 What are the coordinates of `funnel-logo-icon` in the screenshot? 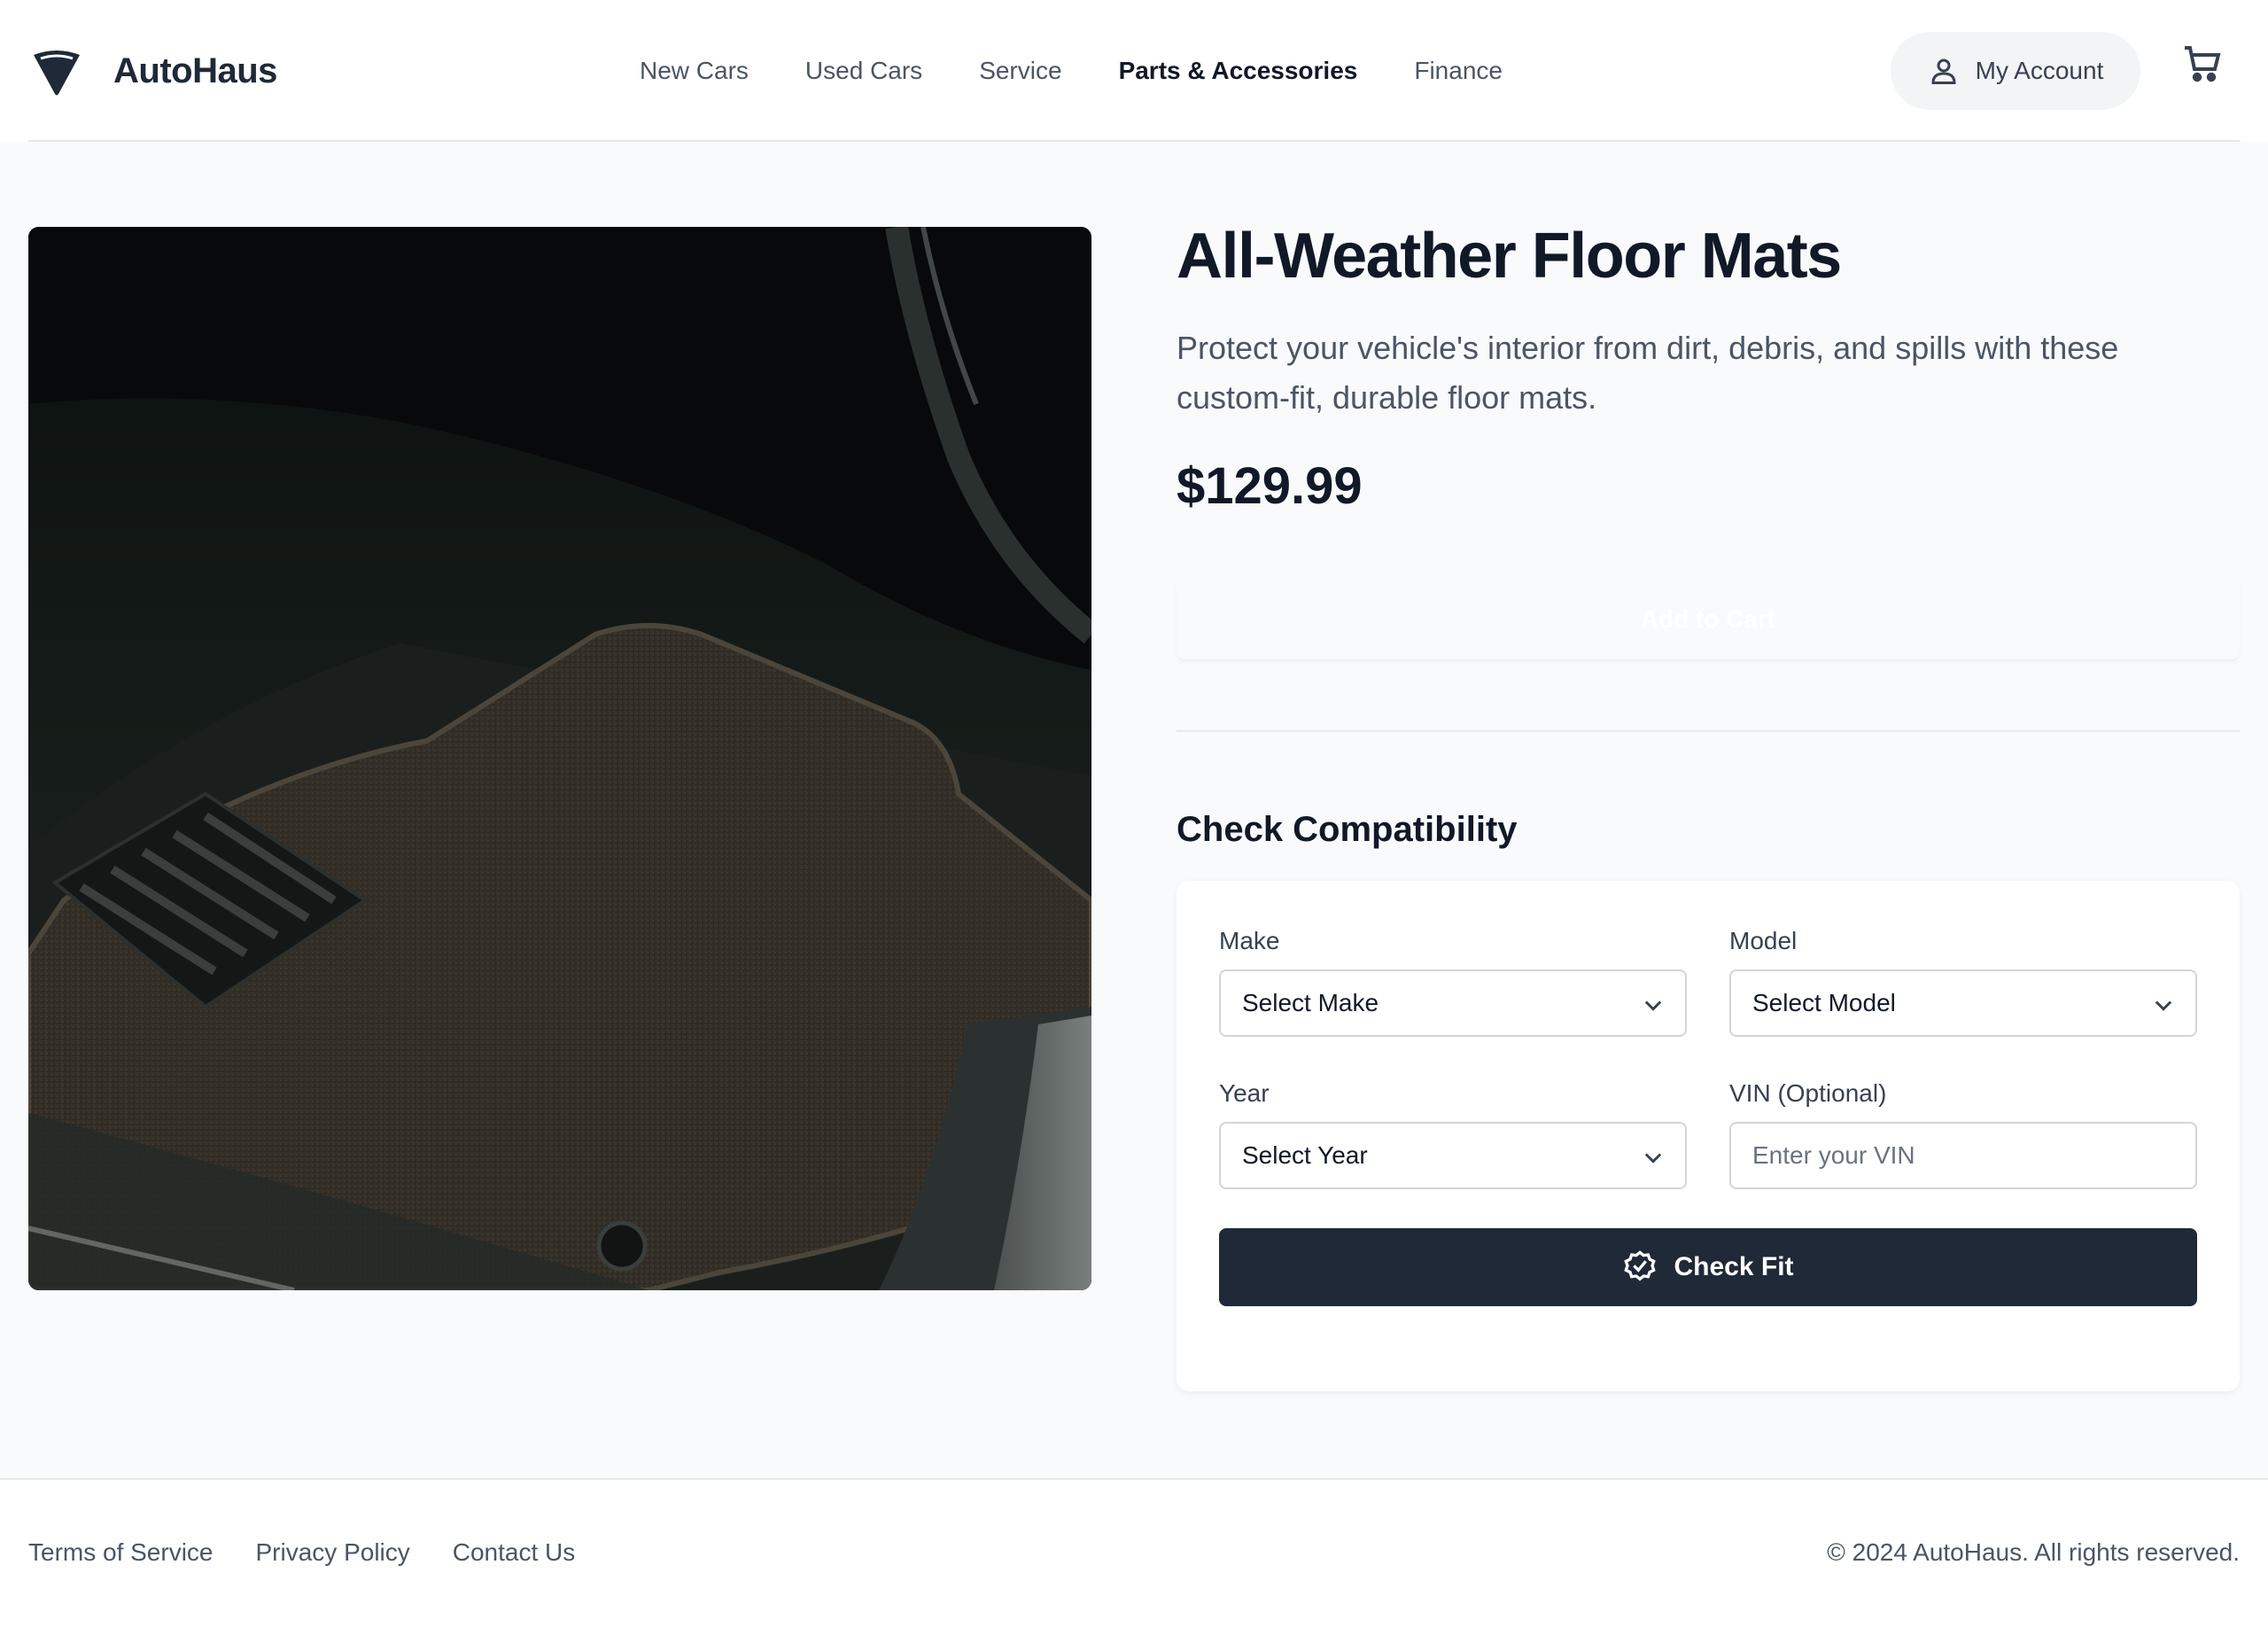 It's located at (57, 73).